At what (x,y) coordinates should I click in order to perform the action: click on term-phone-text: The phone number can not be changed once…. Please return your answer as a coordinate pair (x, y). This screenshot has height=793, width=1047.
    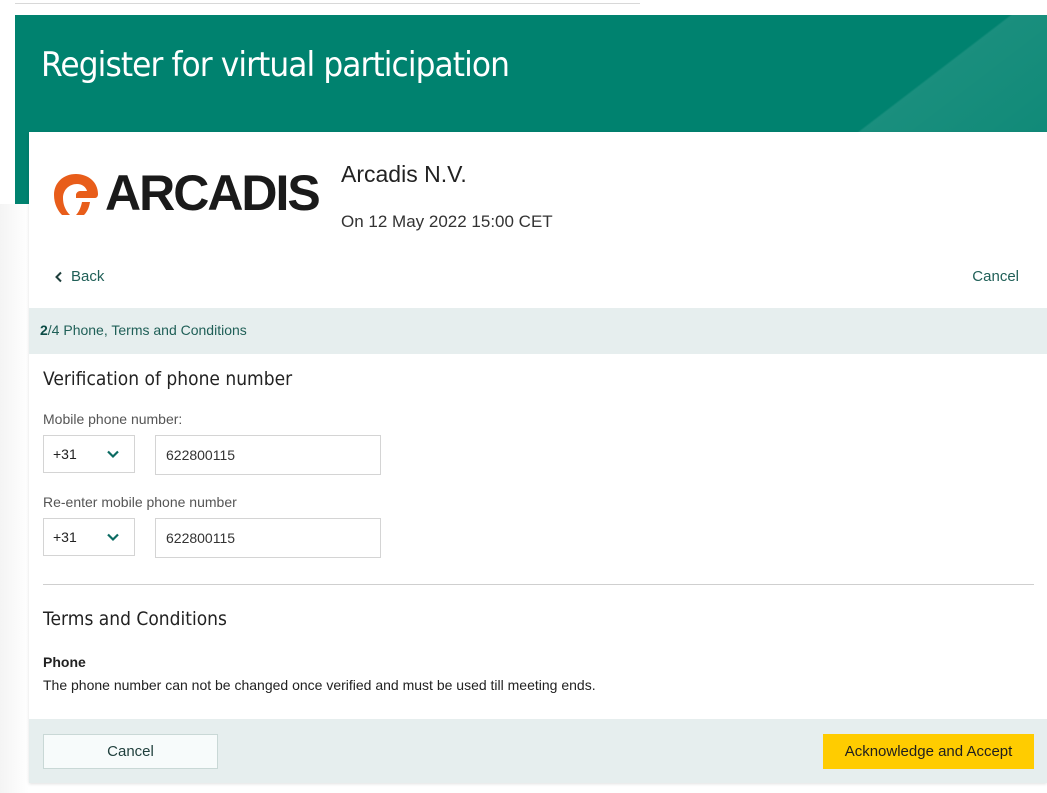
    Looking at the image, I should click on (319, 685).